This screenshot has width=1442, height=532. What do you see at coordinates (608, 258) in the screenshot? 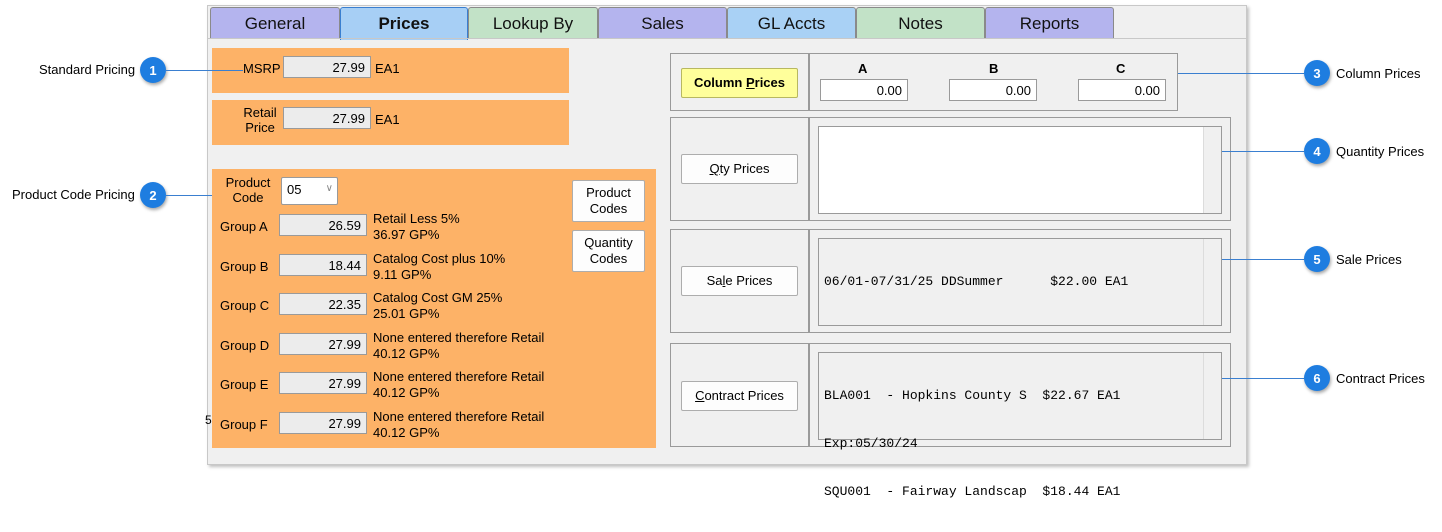
I see `button-label-line: Codes` at bounding box center [608, 258].